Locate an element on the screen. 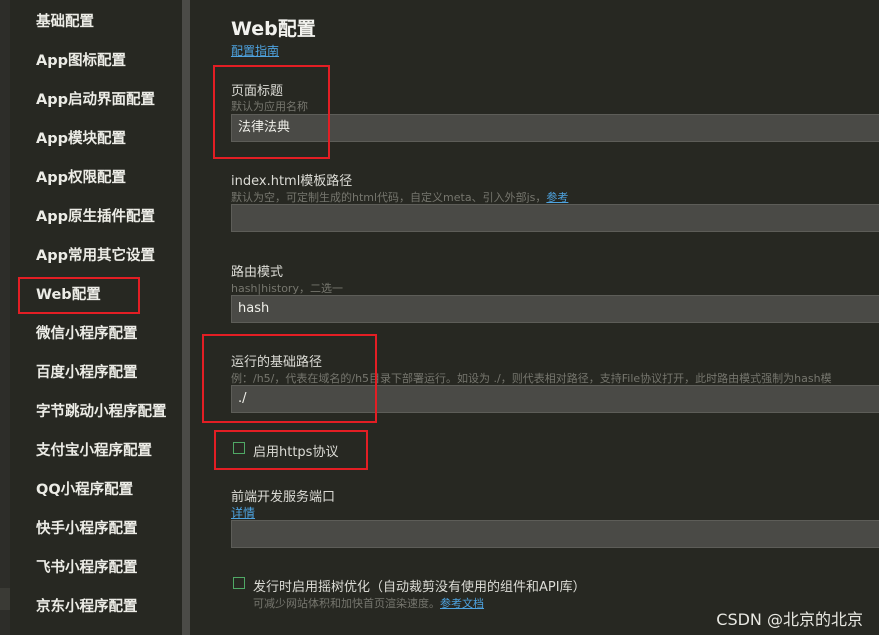 The image size is (879, 635). router-mode-input: hash is located at coordinates (555, 309).